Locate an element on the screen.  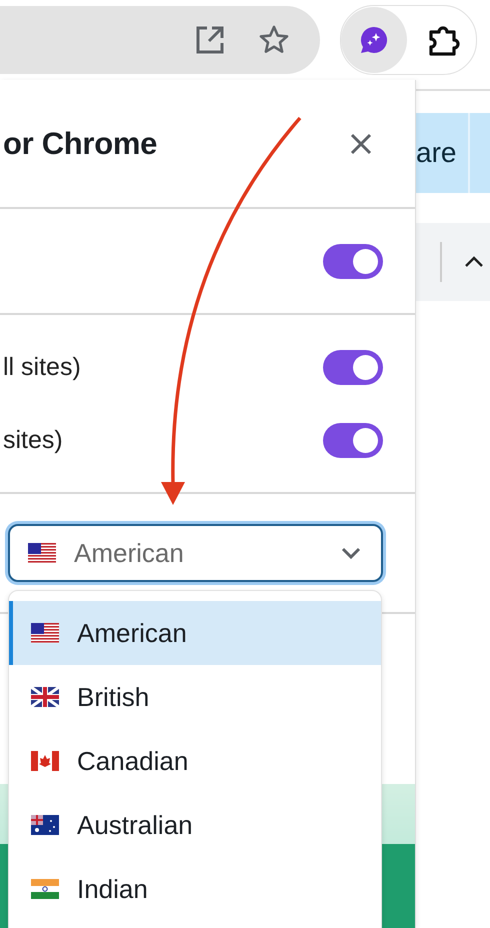
language-option: Canadian is located at coordinates (195, 761).